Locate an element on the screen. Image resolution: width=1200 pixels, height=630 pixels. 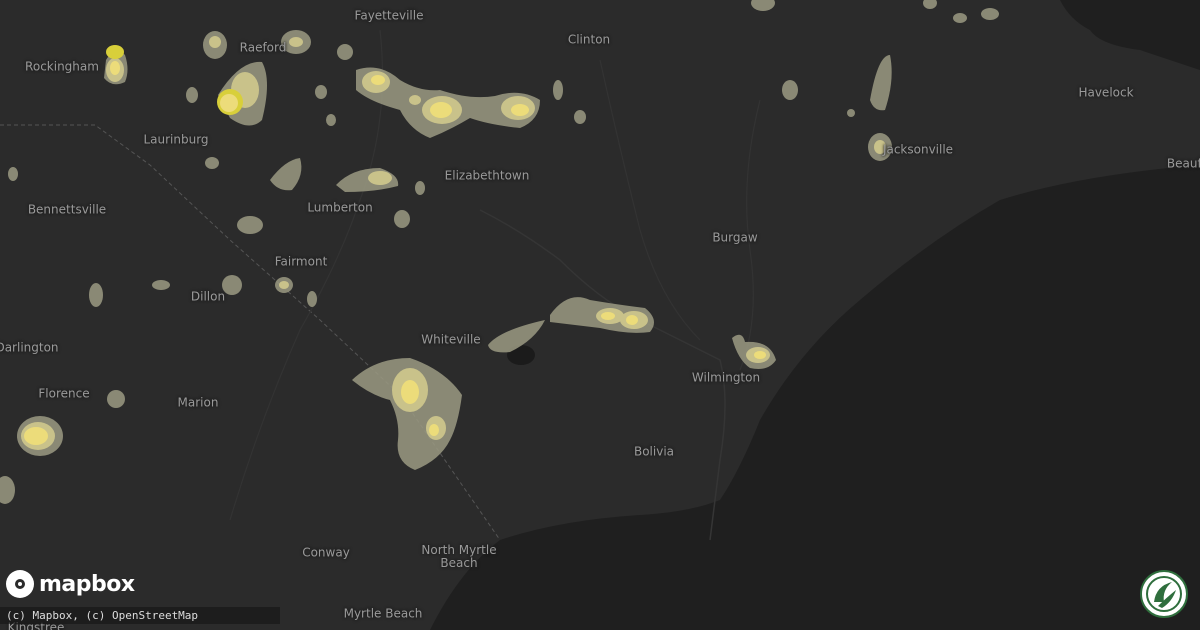
city-label-myrtle-beach: Myrtle Beach is located at coordinates (383, 613).